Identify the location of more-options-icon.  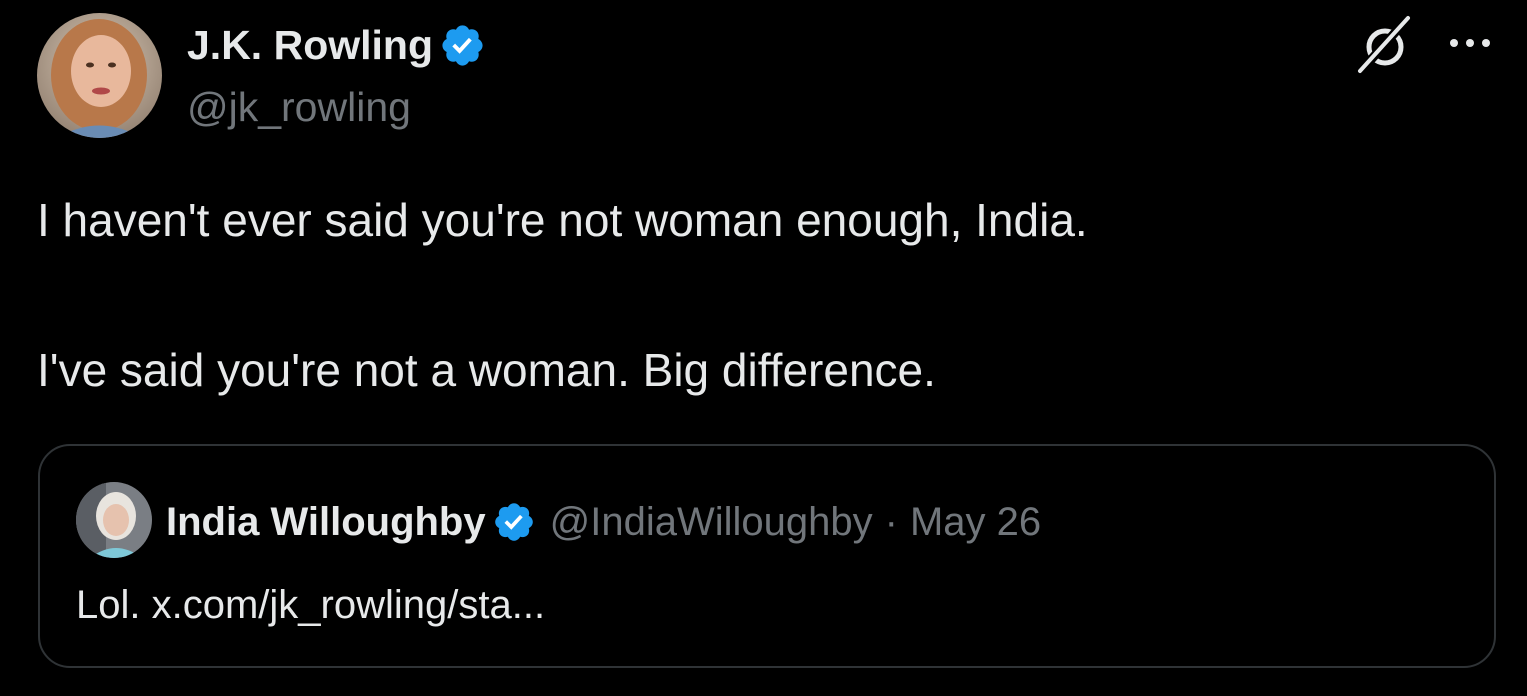
(1470, 43).